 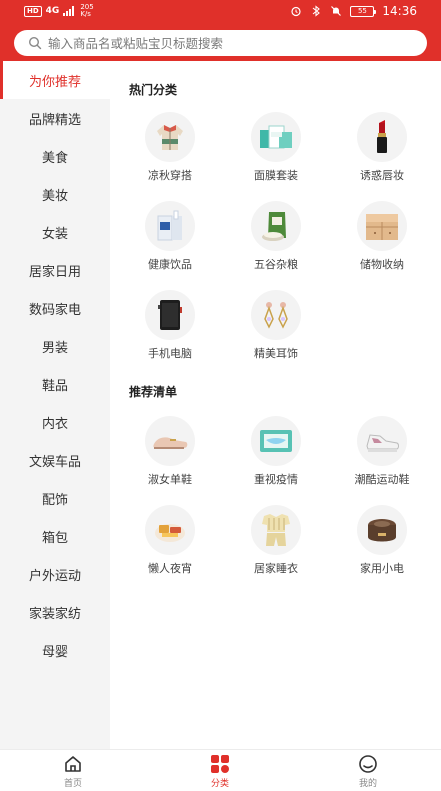 I want to click on category-item-label: 精美耳饰, so click(x=276, y=353).